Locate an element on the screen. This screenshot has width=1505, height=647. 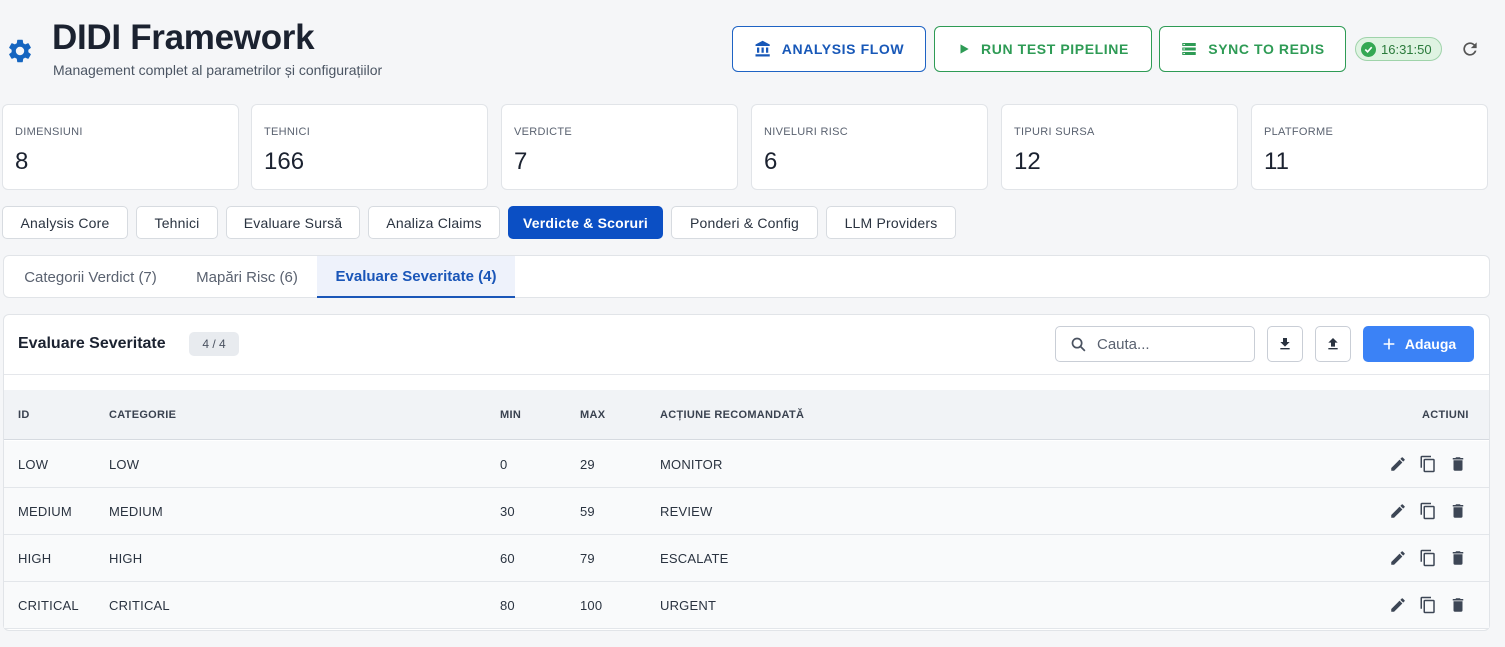
upload-button is located at coordinates (1333, 344).